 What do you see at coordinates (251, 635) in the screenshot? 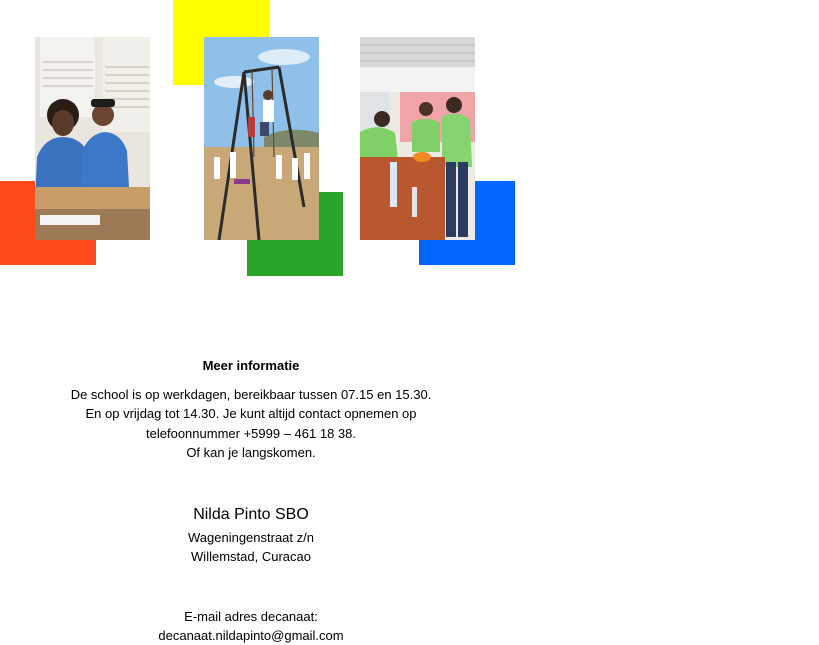
I see `email-address-link: decanaat.nildapinto@gmail.com` at bounding box center [251, 635].